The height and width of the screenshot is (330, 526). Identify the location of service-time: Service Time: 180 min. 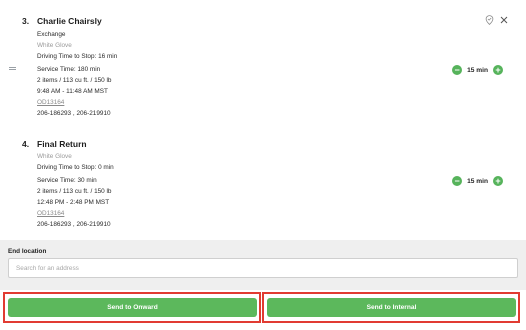
(69, 69).